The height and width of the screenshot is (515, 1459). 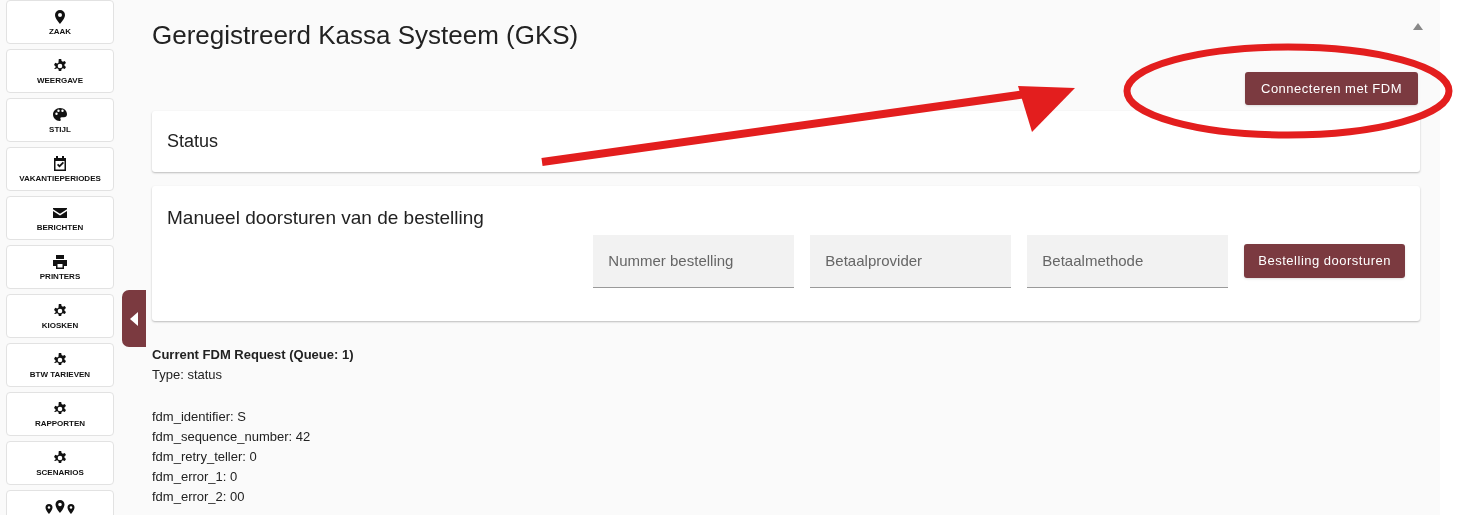 What do you see at coordinates (786, 457) in the screenshot?
I see `request-field: fdm_retry_teller: 0` at bounding box center [786, 457].